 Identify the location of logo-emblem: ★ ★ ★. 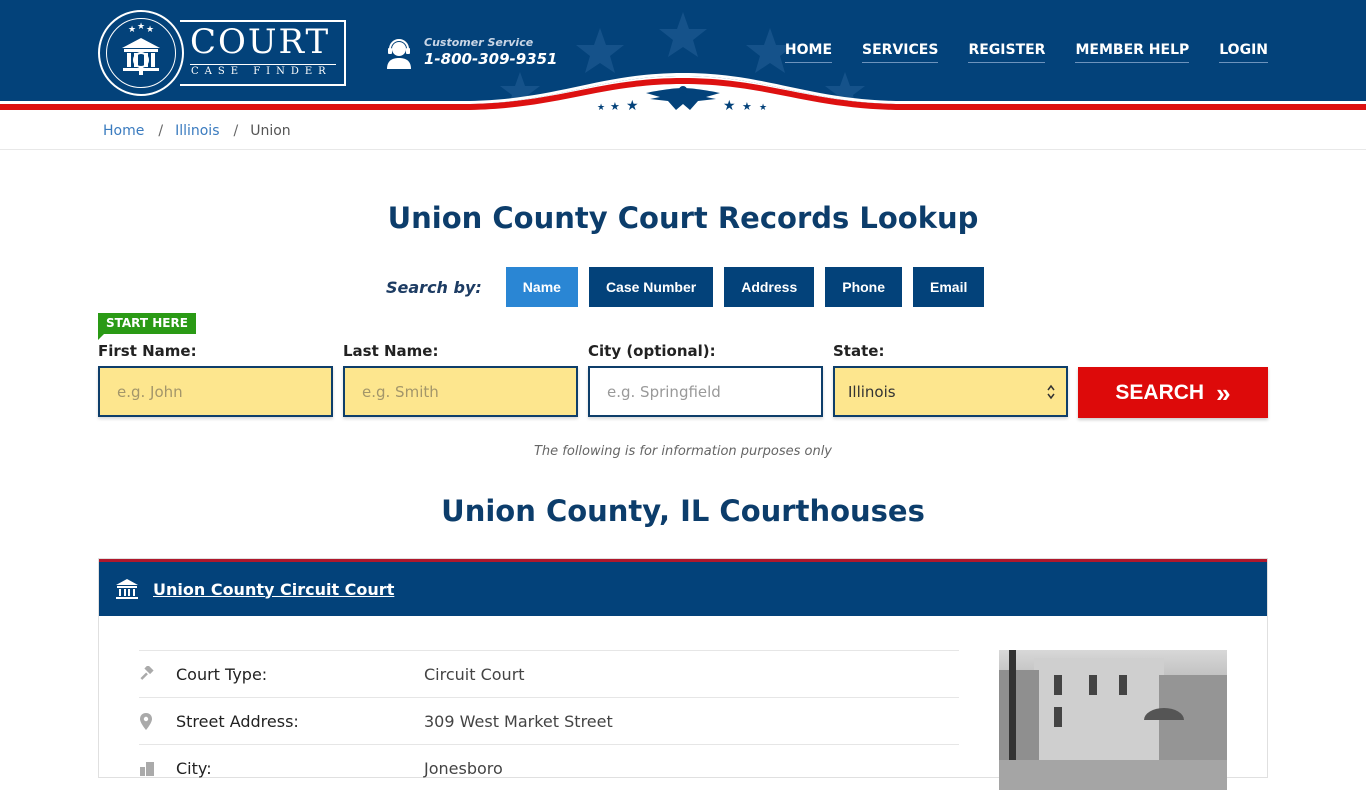
(141, 53).